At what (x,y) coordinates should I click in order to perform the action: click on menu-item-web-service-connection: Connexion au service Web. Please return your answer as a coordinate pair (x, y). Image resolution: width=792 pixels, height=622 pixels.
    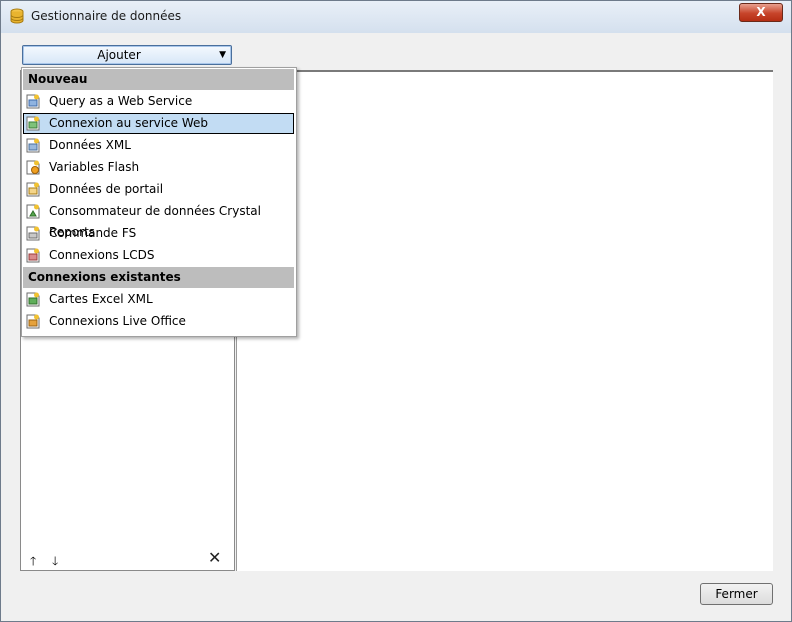
    Looking at the image, I should click on (158, 123).